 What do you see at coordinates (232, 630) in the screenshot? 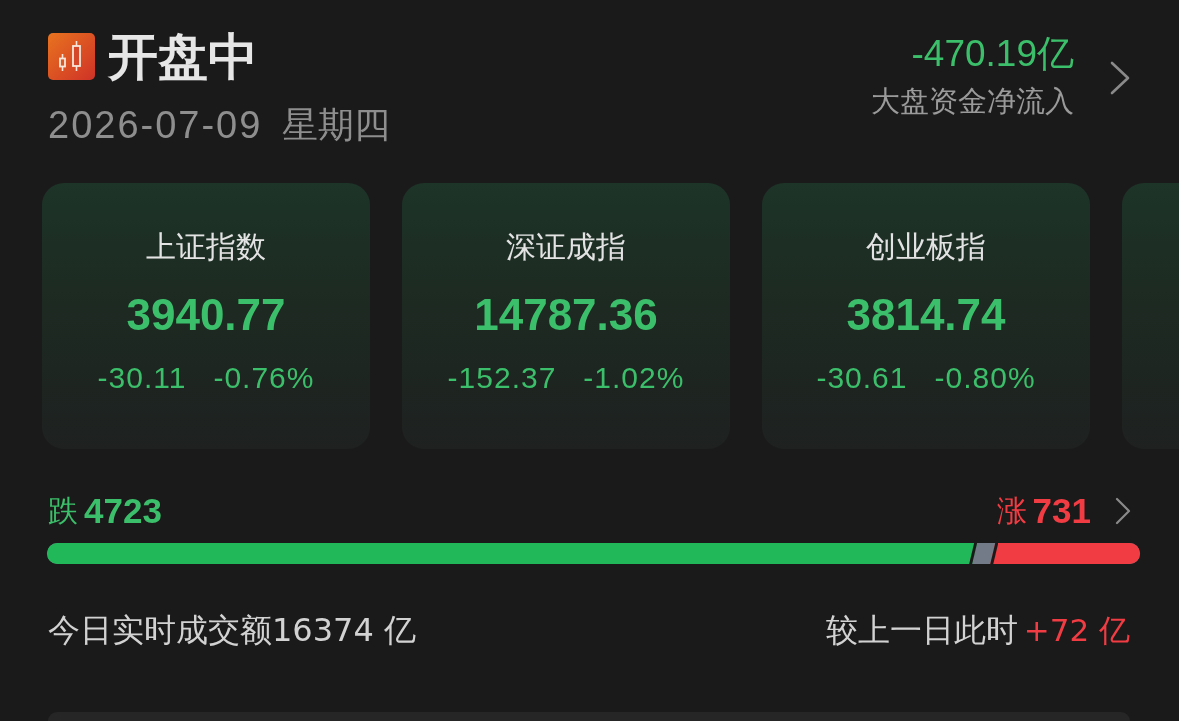
I see `turnover-text: 今日实时成交额16374 亿` at bounding box center [232, 630].